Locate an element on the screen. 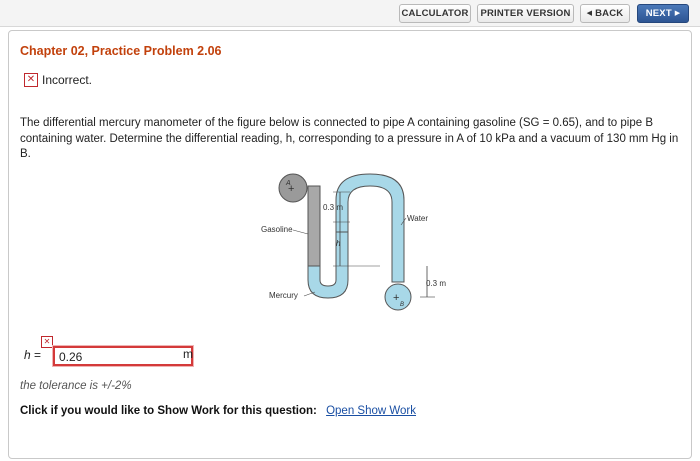  answer-row: h = ✕ m is located at coordinates (220, 353).